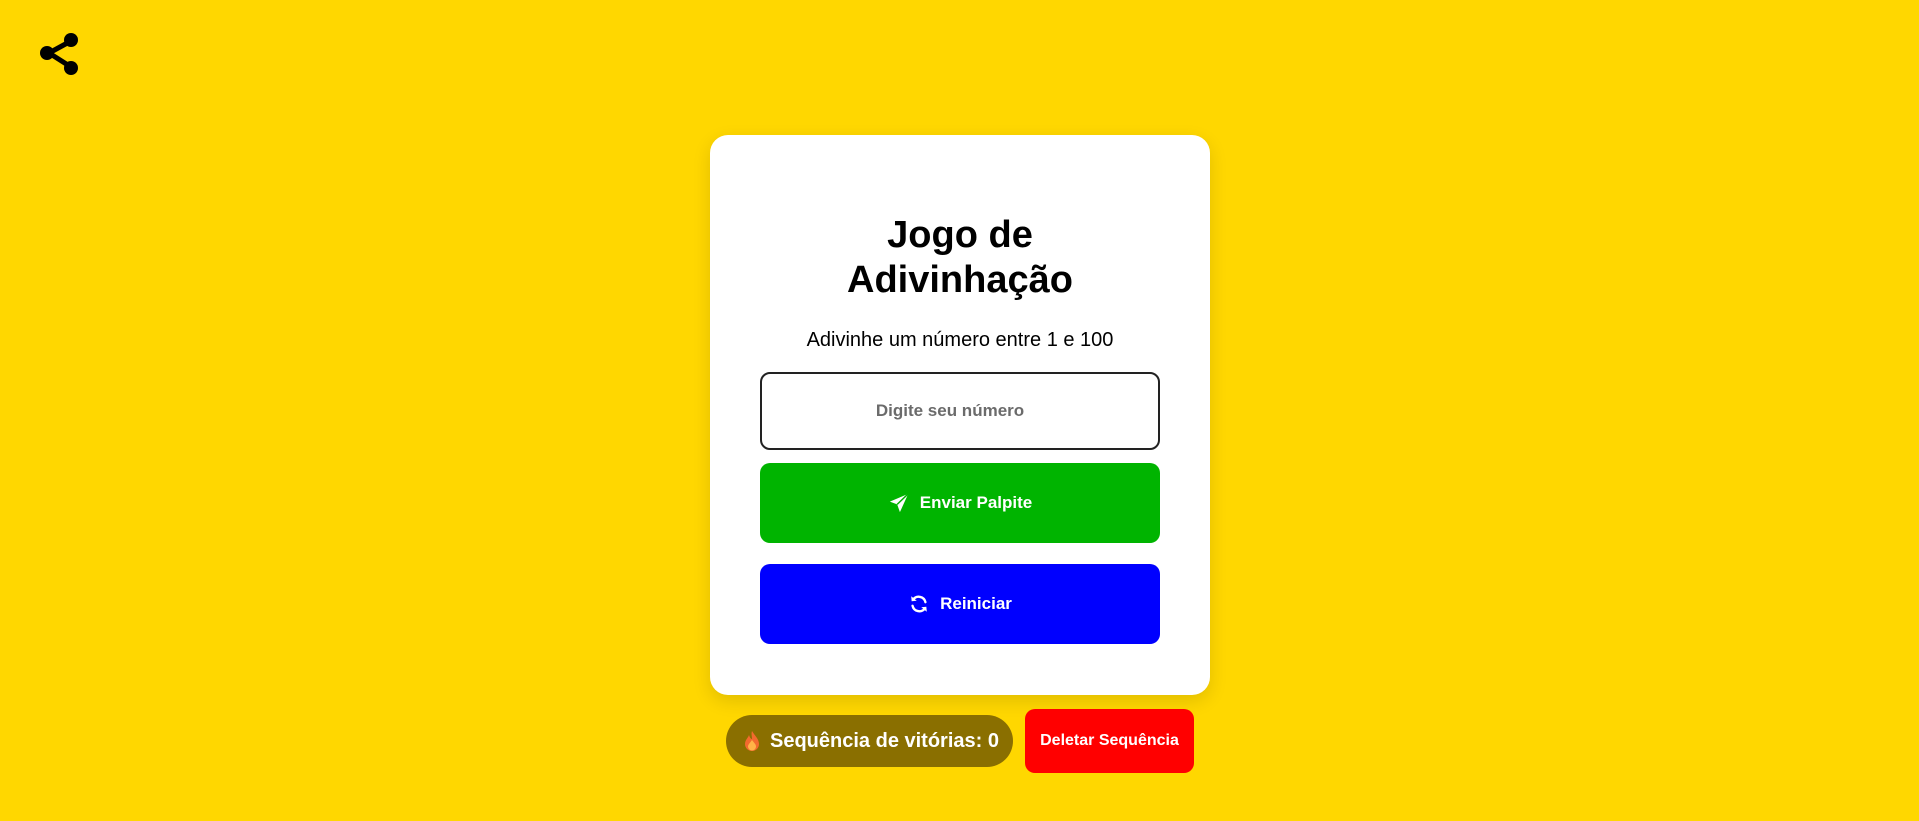 This screenshot has width=1919, height=821. Describe the element at coordinates (976, 502) in the screenshot. I see `send-guess-label: Enviar Palpite` at that location.